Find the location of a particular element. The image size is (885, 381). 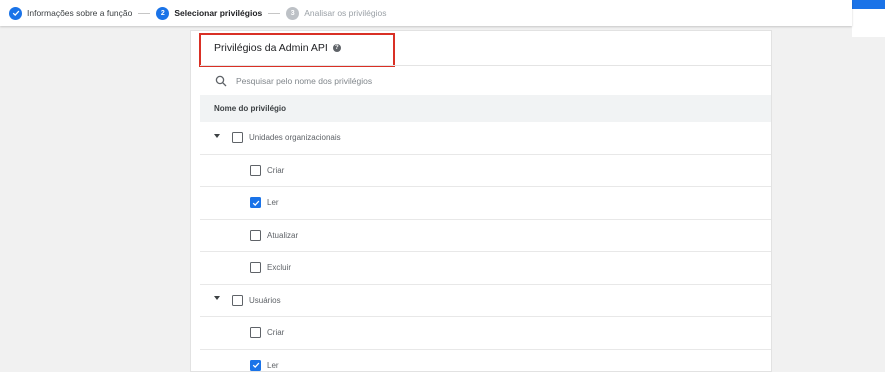

accent-bar is located at coordinates (868, 4).